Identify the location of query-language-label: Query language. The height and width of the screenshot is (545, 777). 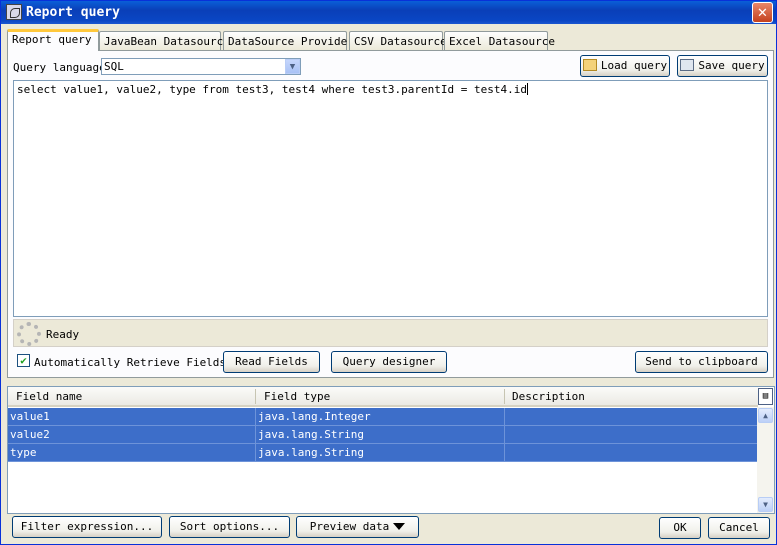
(59, 67).